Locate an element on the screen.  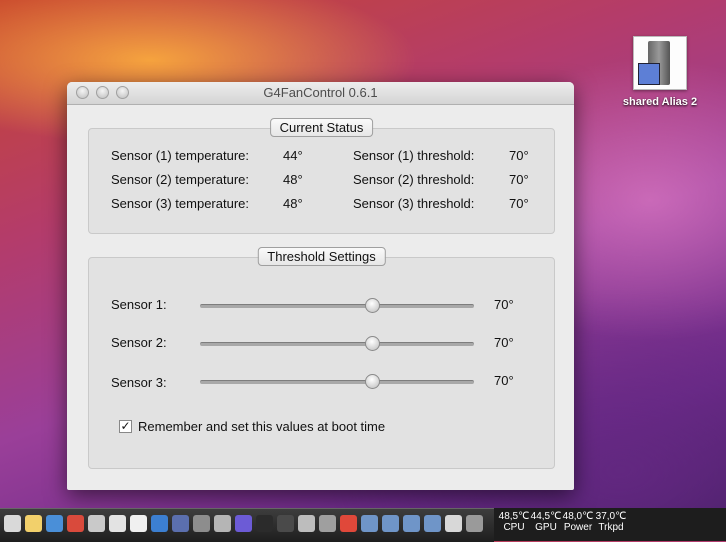
sensor-1-temp-label: Sensor (1) temperature: is located at coordinates (180, 155).